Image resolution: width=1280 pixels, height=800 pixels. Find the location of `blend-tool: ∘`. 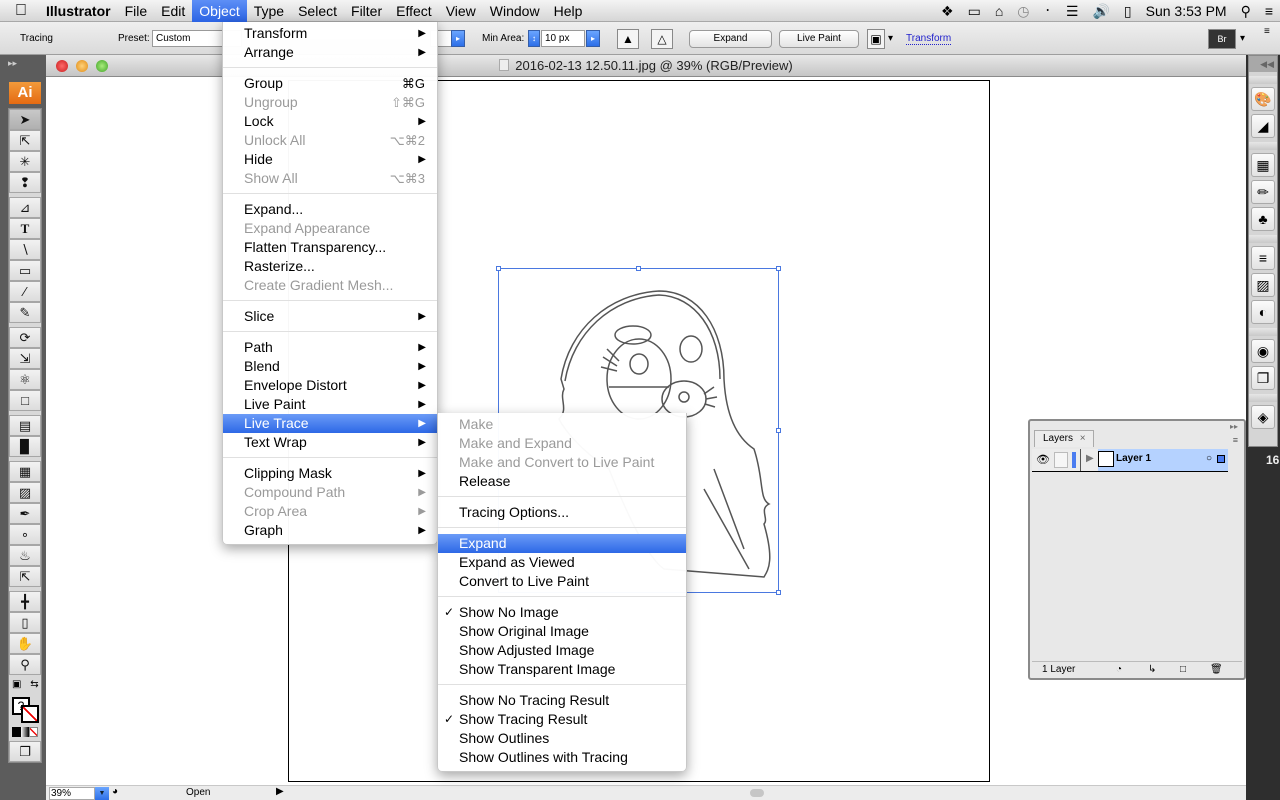

blend-tool: ∘ is located at coordinates (25, 534).